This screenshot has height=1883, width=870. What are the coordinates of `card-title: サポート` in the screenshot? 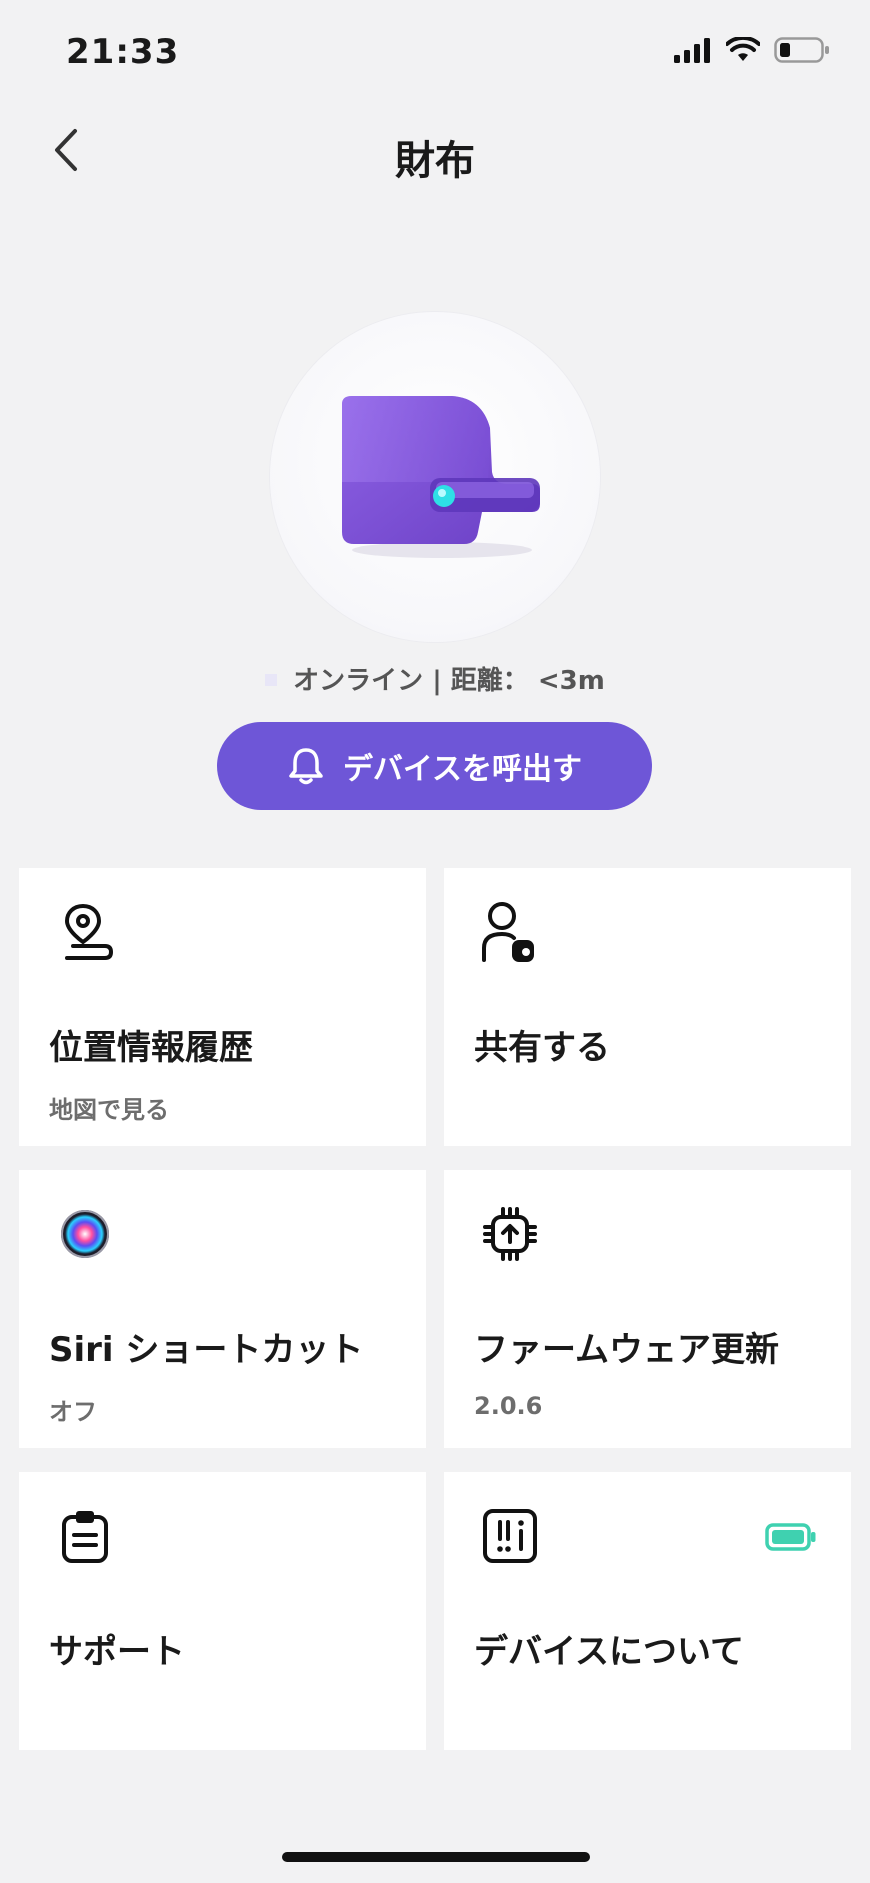 It's located at (117, 1652).